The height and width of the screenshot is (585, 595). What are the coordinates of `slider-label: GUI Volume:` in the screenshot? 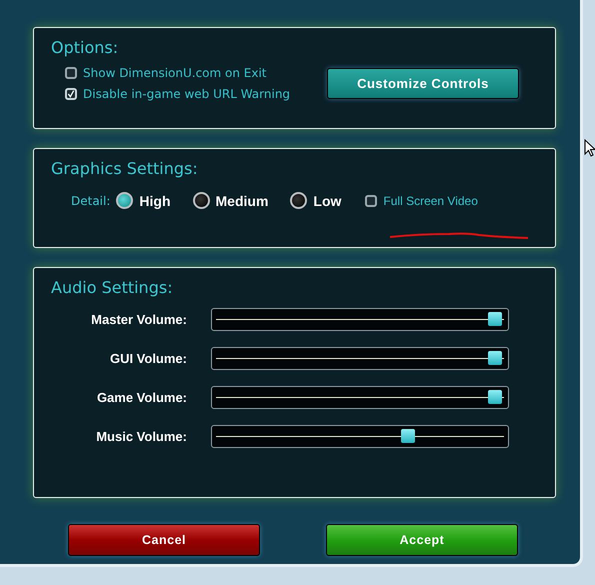 It's located at (147, 358).